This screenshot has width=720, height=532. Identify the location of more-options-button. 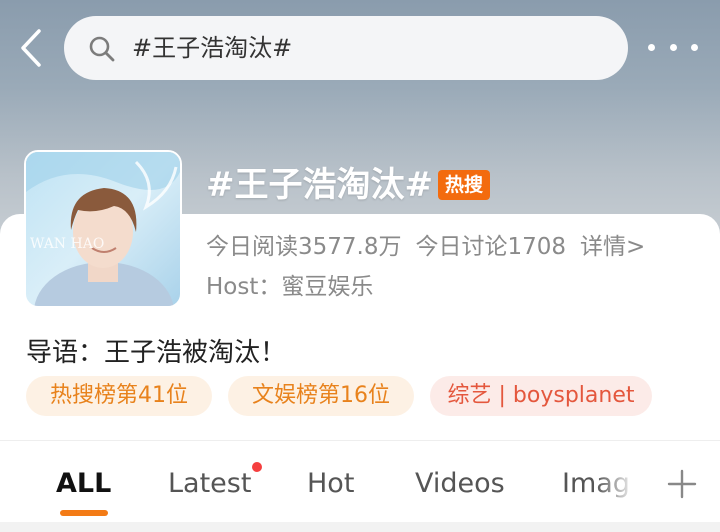
(673, 47).